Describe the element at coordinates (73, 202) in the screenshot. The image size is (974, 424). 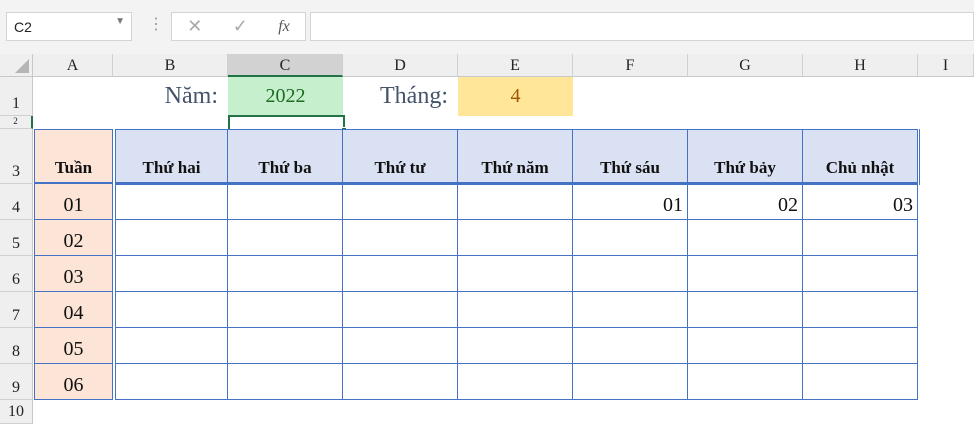
I see `week-number: 01` at that location.